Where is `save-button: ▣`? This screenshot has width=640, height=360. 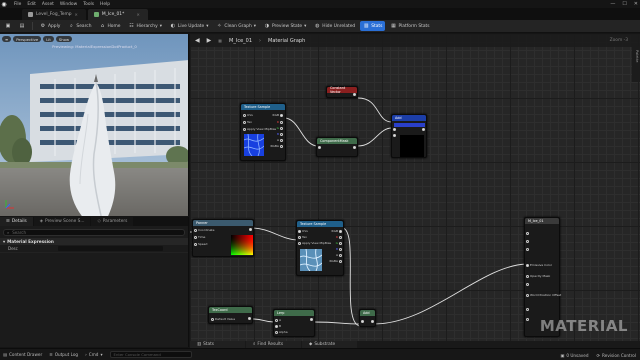 save-button: ▣ is located at coordinates (8, 26).